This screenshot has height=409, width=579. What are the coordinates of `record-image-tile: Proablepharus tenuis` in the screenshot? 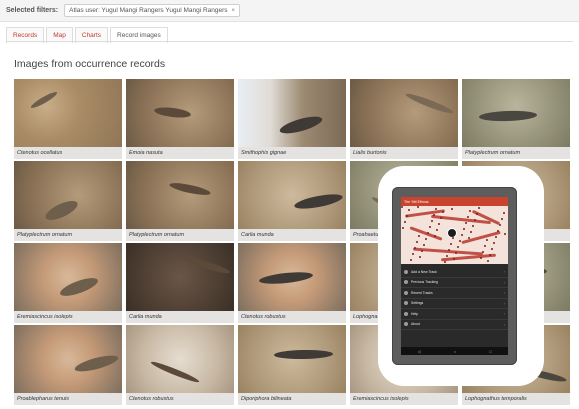 It's located at (68, 365).